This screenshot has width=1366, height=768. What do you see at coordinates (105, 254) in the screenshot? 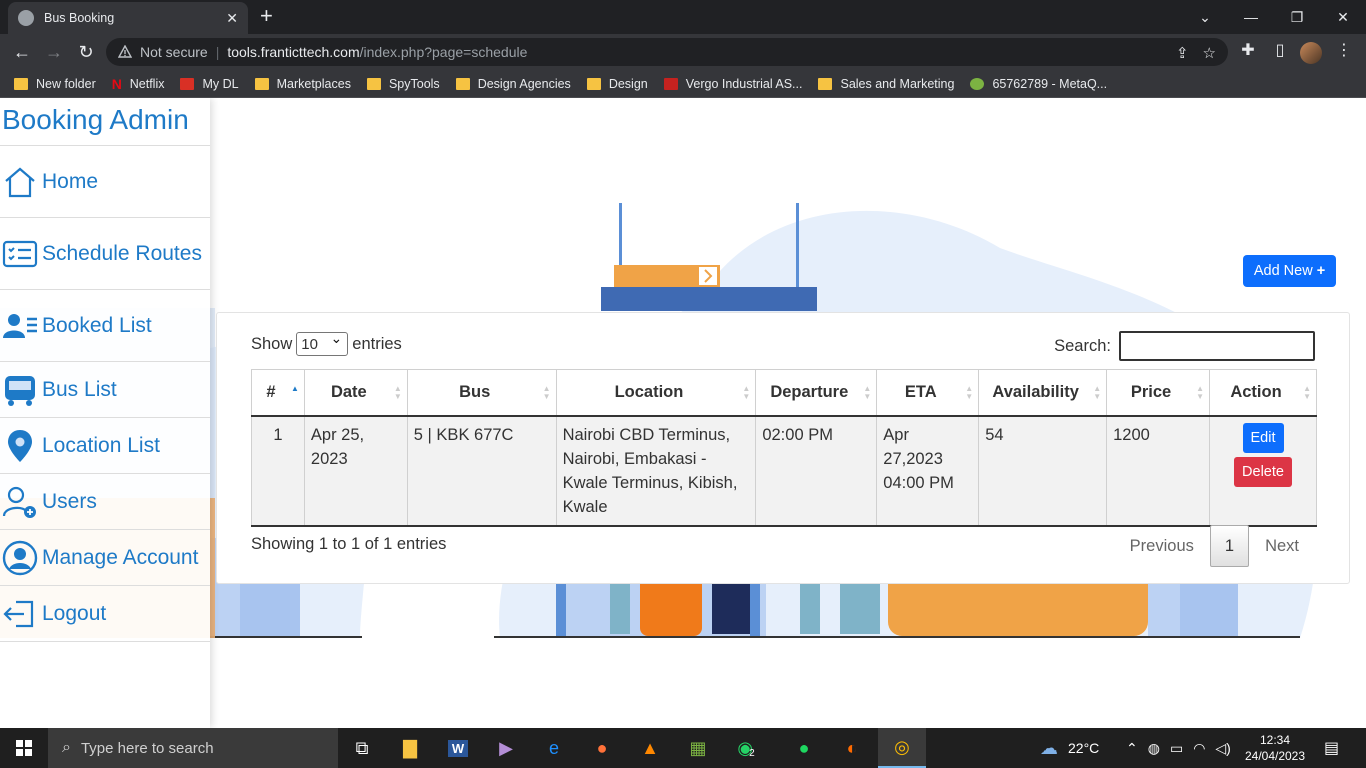
I see `sidebar-item-schedule-routes: Schedule Routes` at bounding box center [105, 254].